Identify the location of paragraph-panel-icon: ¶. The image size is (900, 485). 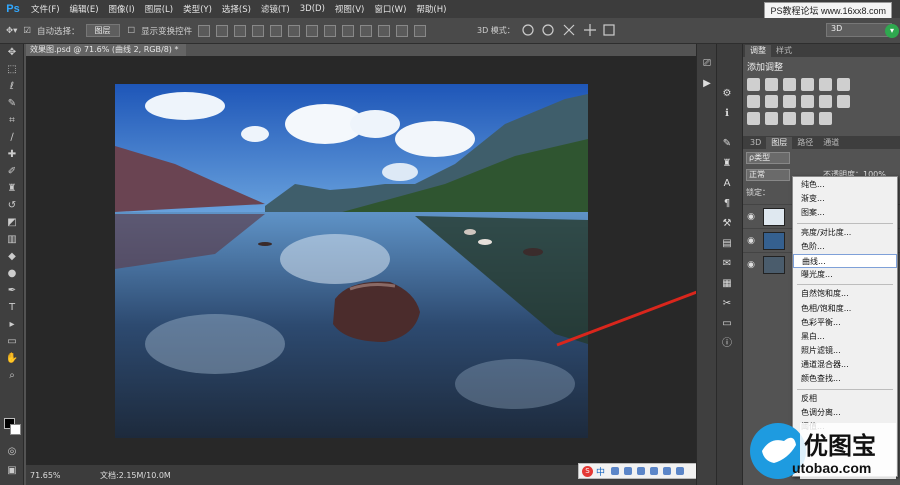
(727, 204).